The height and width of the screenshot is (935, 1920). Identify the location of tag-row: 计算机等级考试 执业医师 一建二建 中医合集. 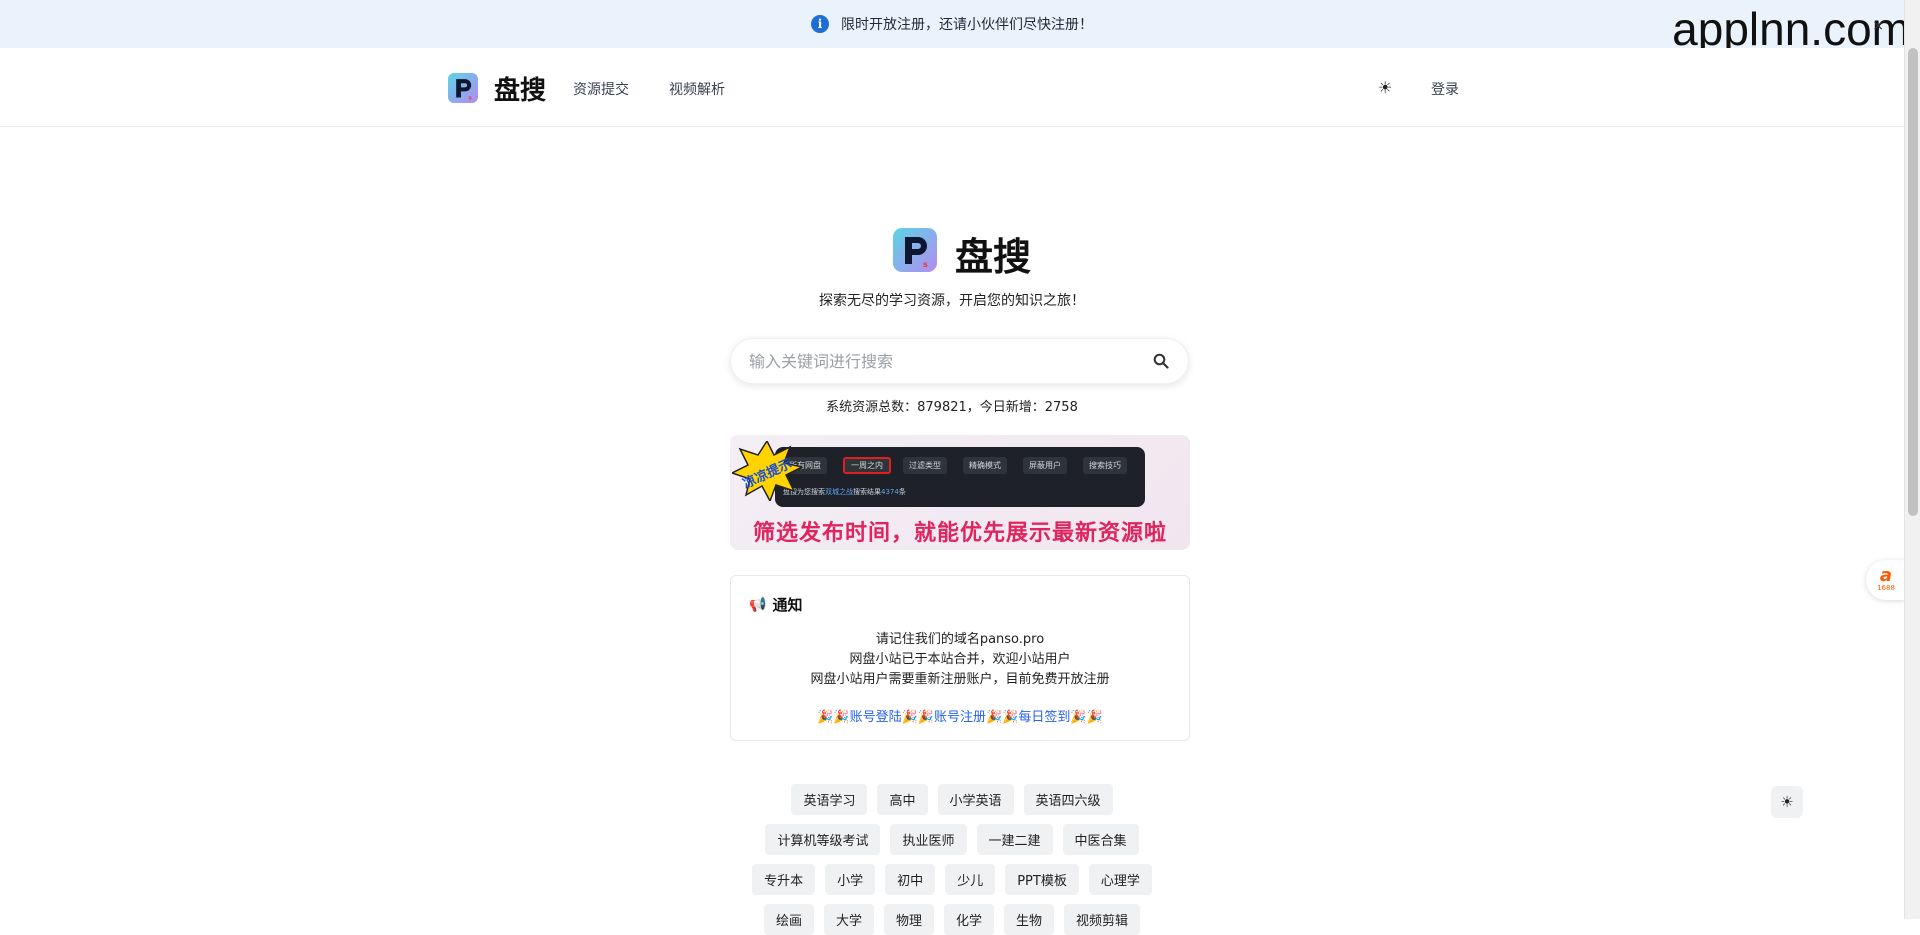
(952, 839).